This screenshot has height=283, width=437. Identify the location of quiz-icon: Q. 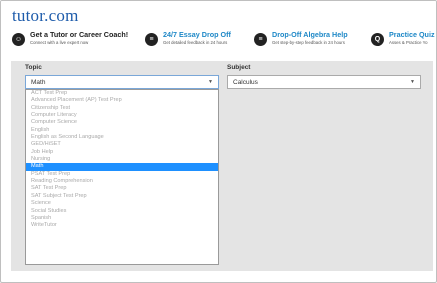
(377, 39).